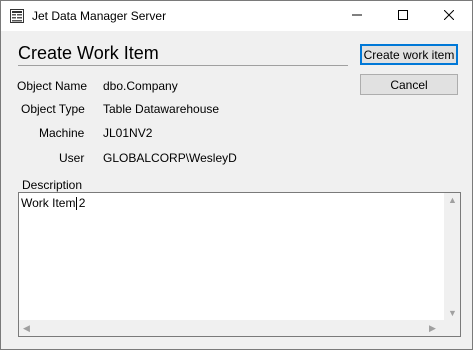  I want to click on scroll-left-icon: ◀, so click(26, 328).